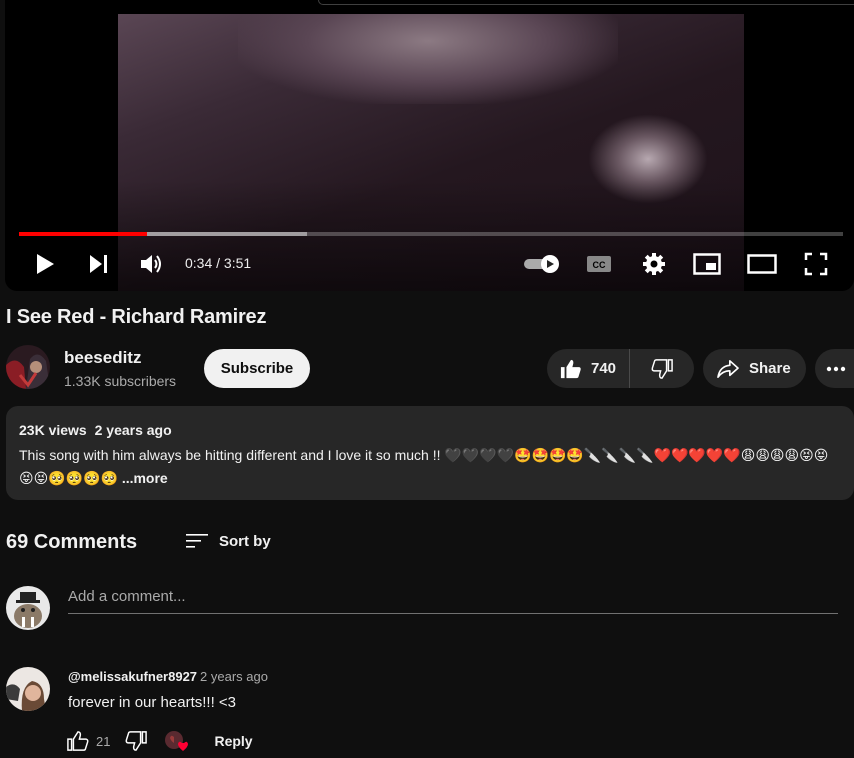 The width and height of the screenshot is (854, 758). I want to click on creator-heart-icon, so click(177, 741).